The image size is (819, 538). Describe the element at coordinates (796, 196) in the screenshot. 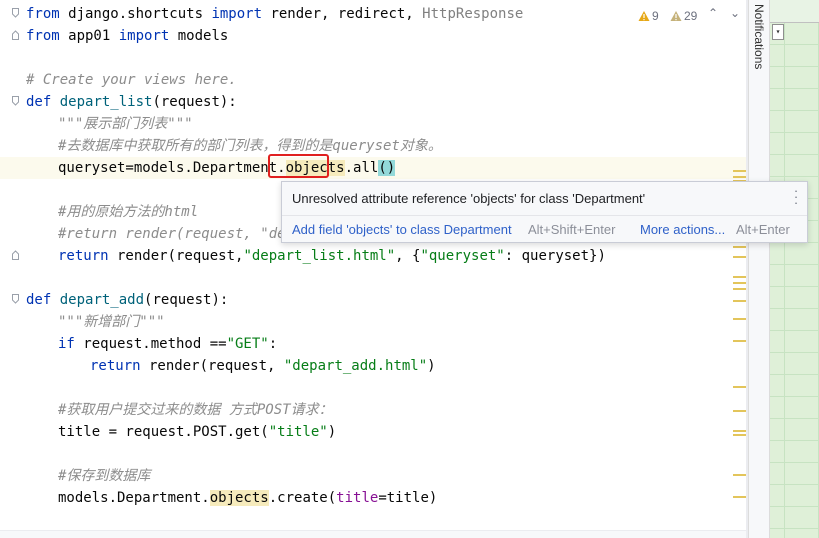

I see `more-options-kebab-icon: · · ·` at that location.